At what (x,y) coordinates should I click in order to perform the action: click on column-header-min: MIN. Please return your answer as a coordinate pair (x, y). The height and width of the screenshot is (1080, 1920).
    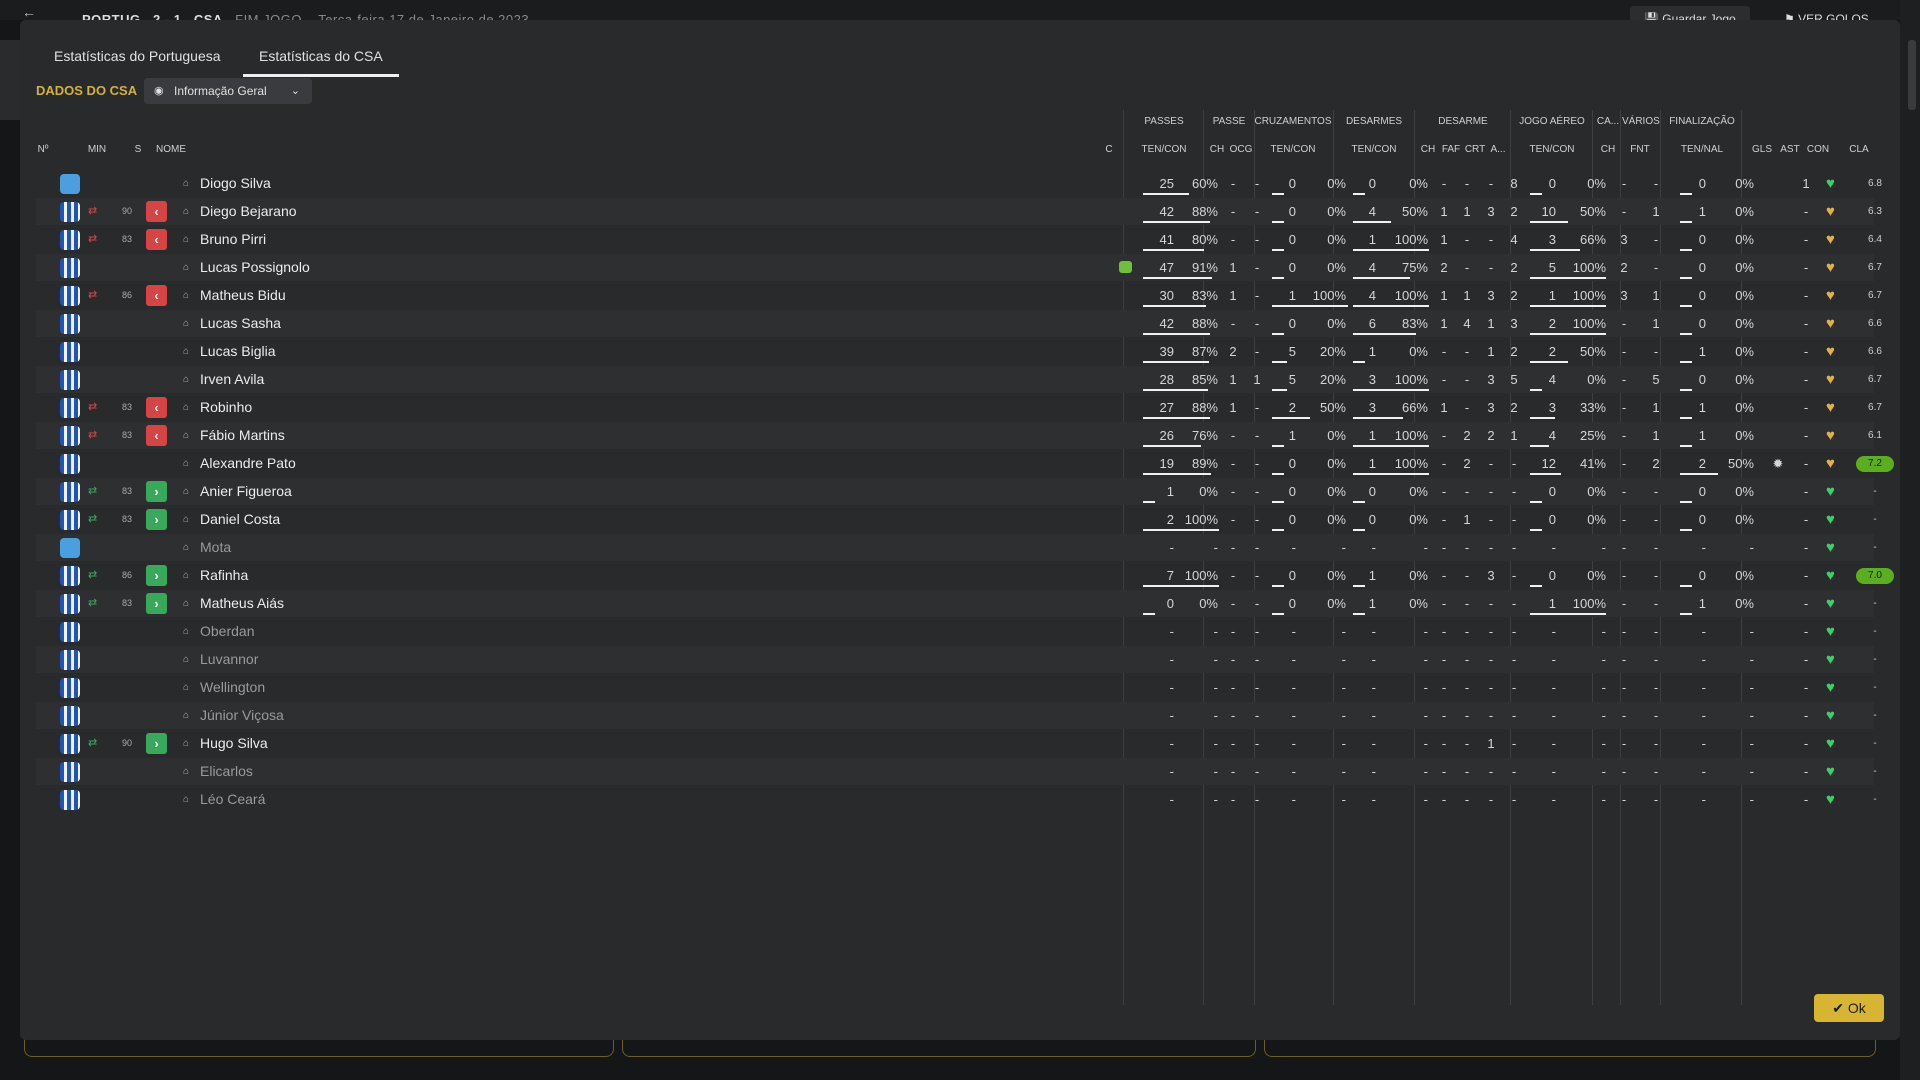
    Looking at the image, I should click on (97, 149).